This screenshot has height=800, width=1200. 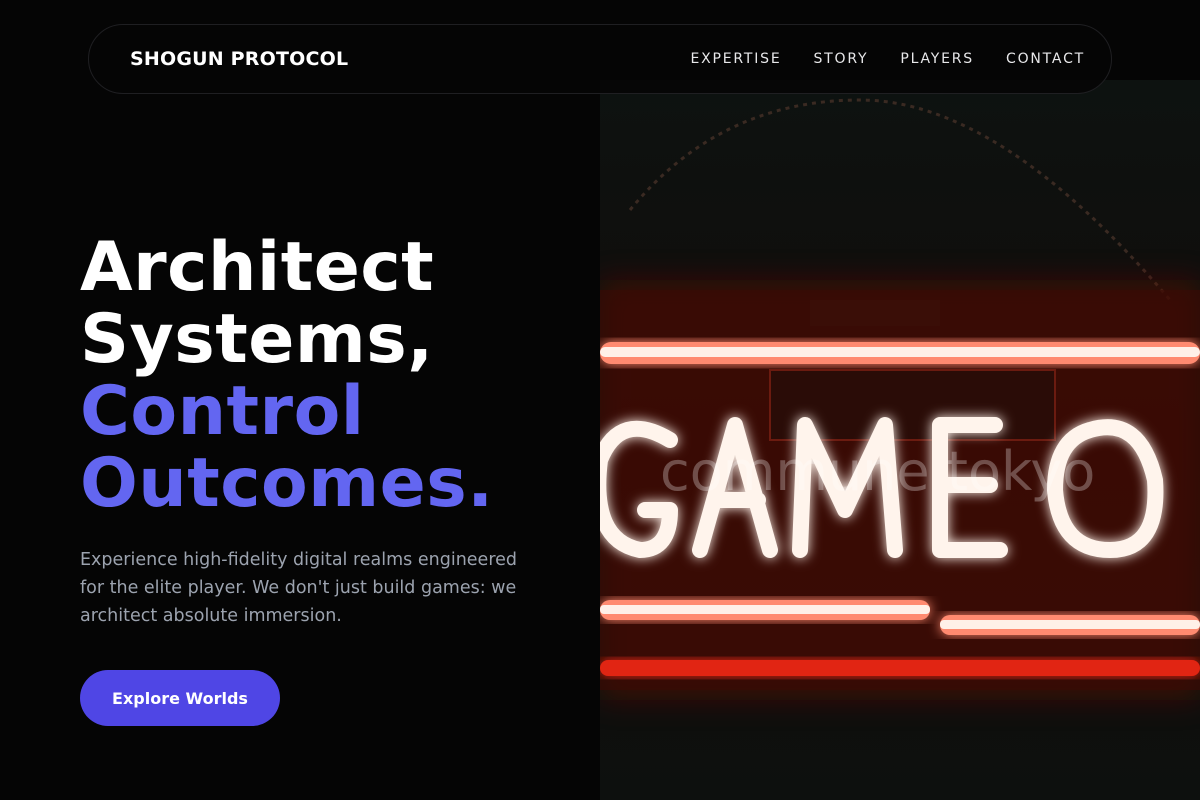 I want to click on headline-line-1: Architect, so click(x=257, y=267).